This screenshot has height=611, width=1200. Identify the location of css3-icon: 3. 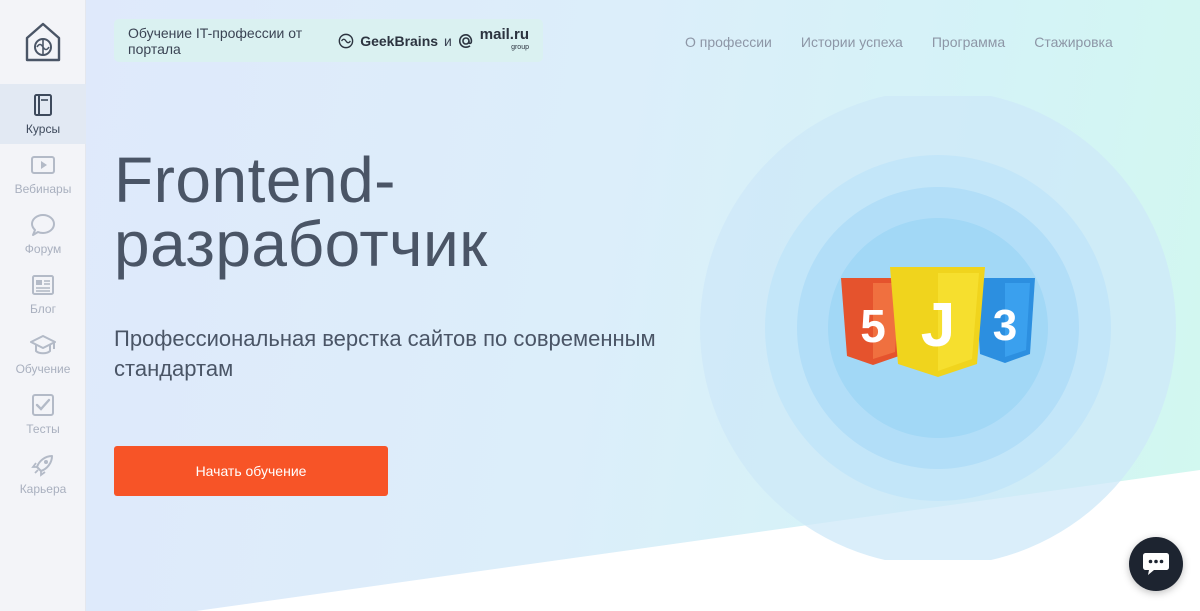
(1005, 320).